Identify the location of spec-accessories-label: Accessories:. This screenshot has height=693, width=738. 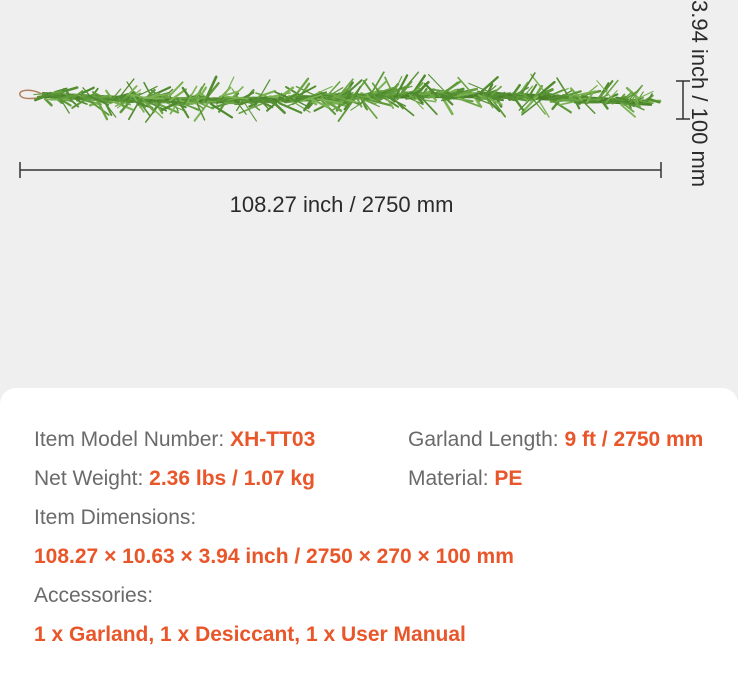
(93, 596).